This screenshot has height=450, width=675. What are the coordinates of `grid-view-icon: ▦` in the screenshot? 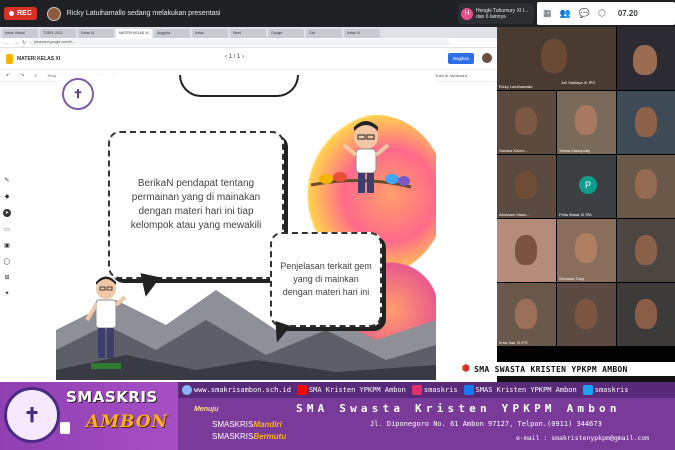 It's located at (547, 13).